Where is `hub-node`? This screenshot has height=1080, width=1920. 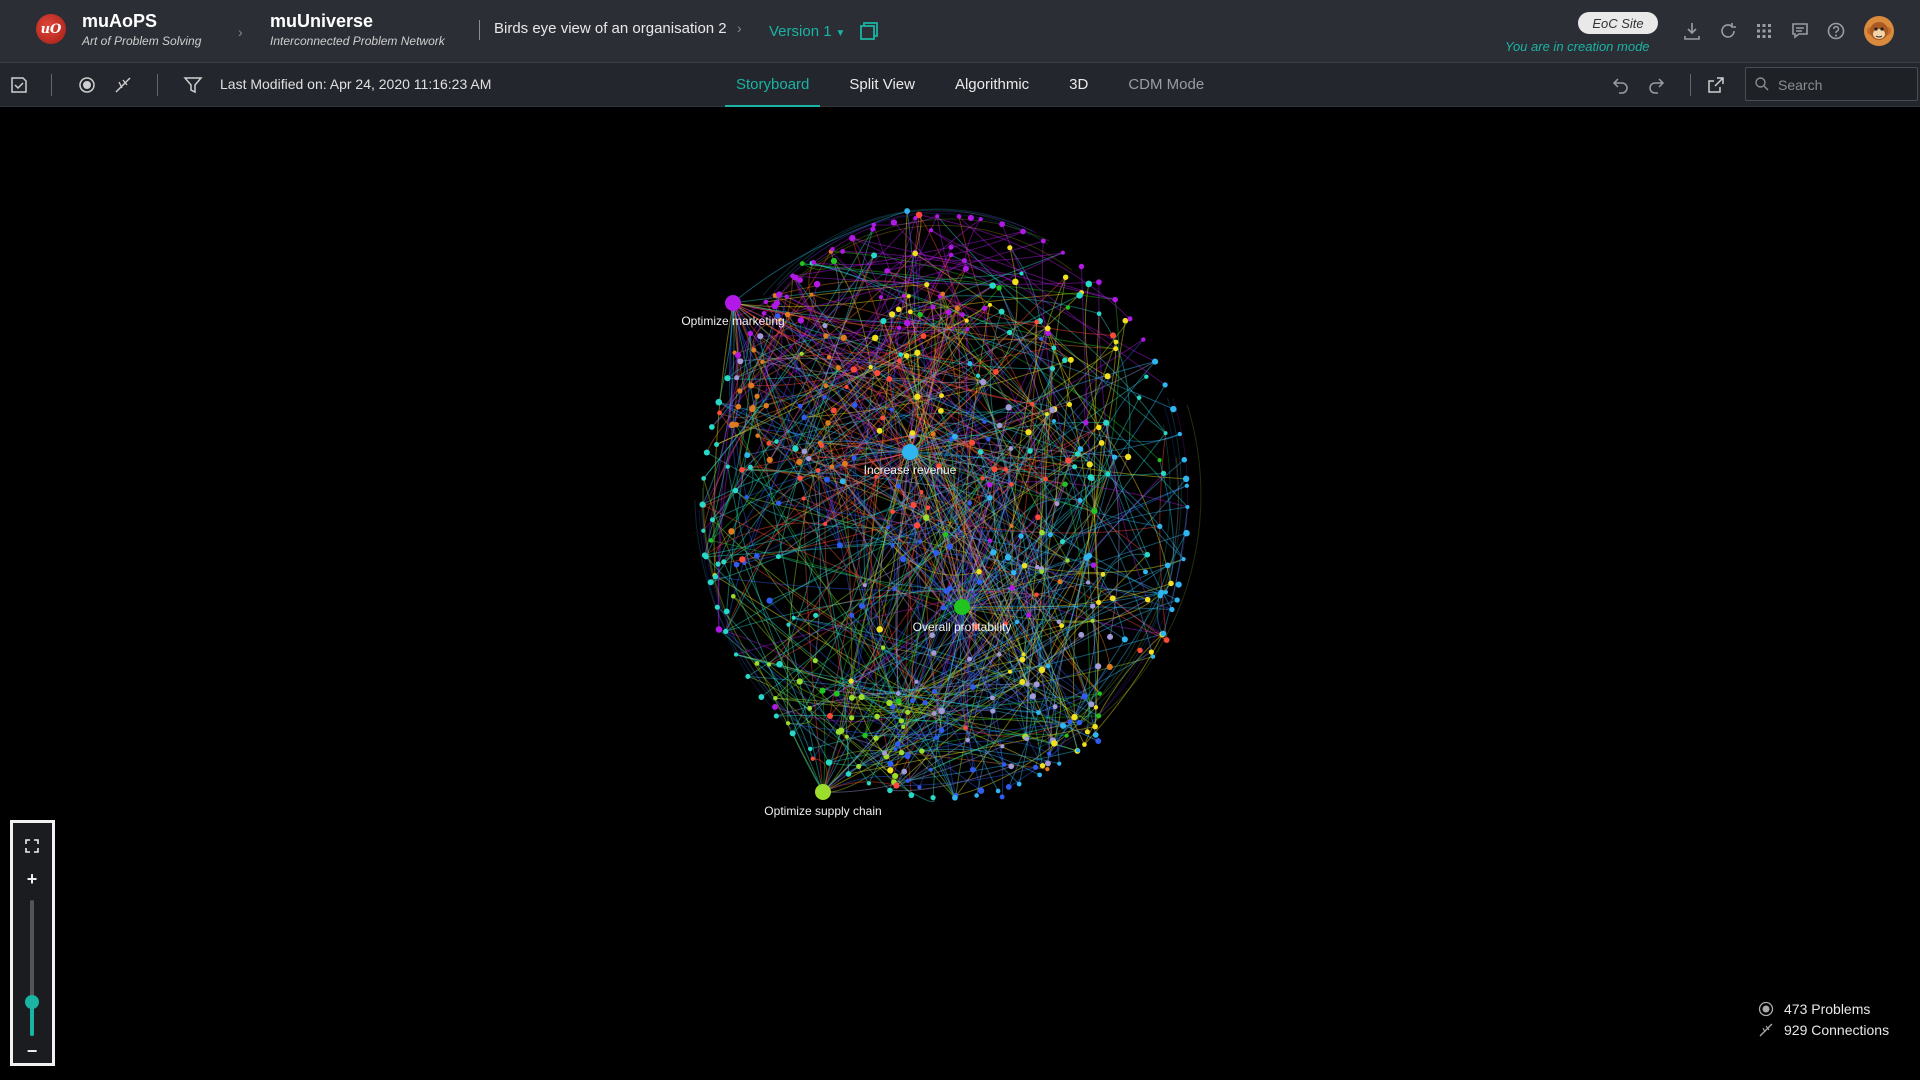
hub-node is located at coordinates (962, 607).